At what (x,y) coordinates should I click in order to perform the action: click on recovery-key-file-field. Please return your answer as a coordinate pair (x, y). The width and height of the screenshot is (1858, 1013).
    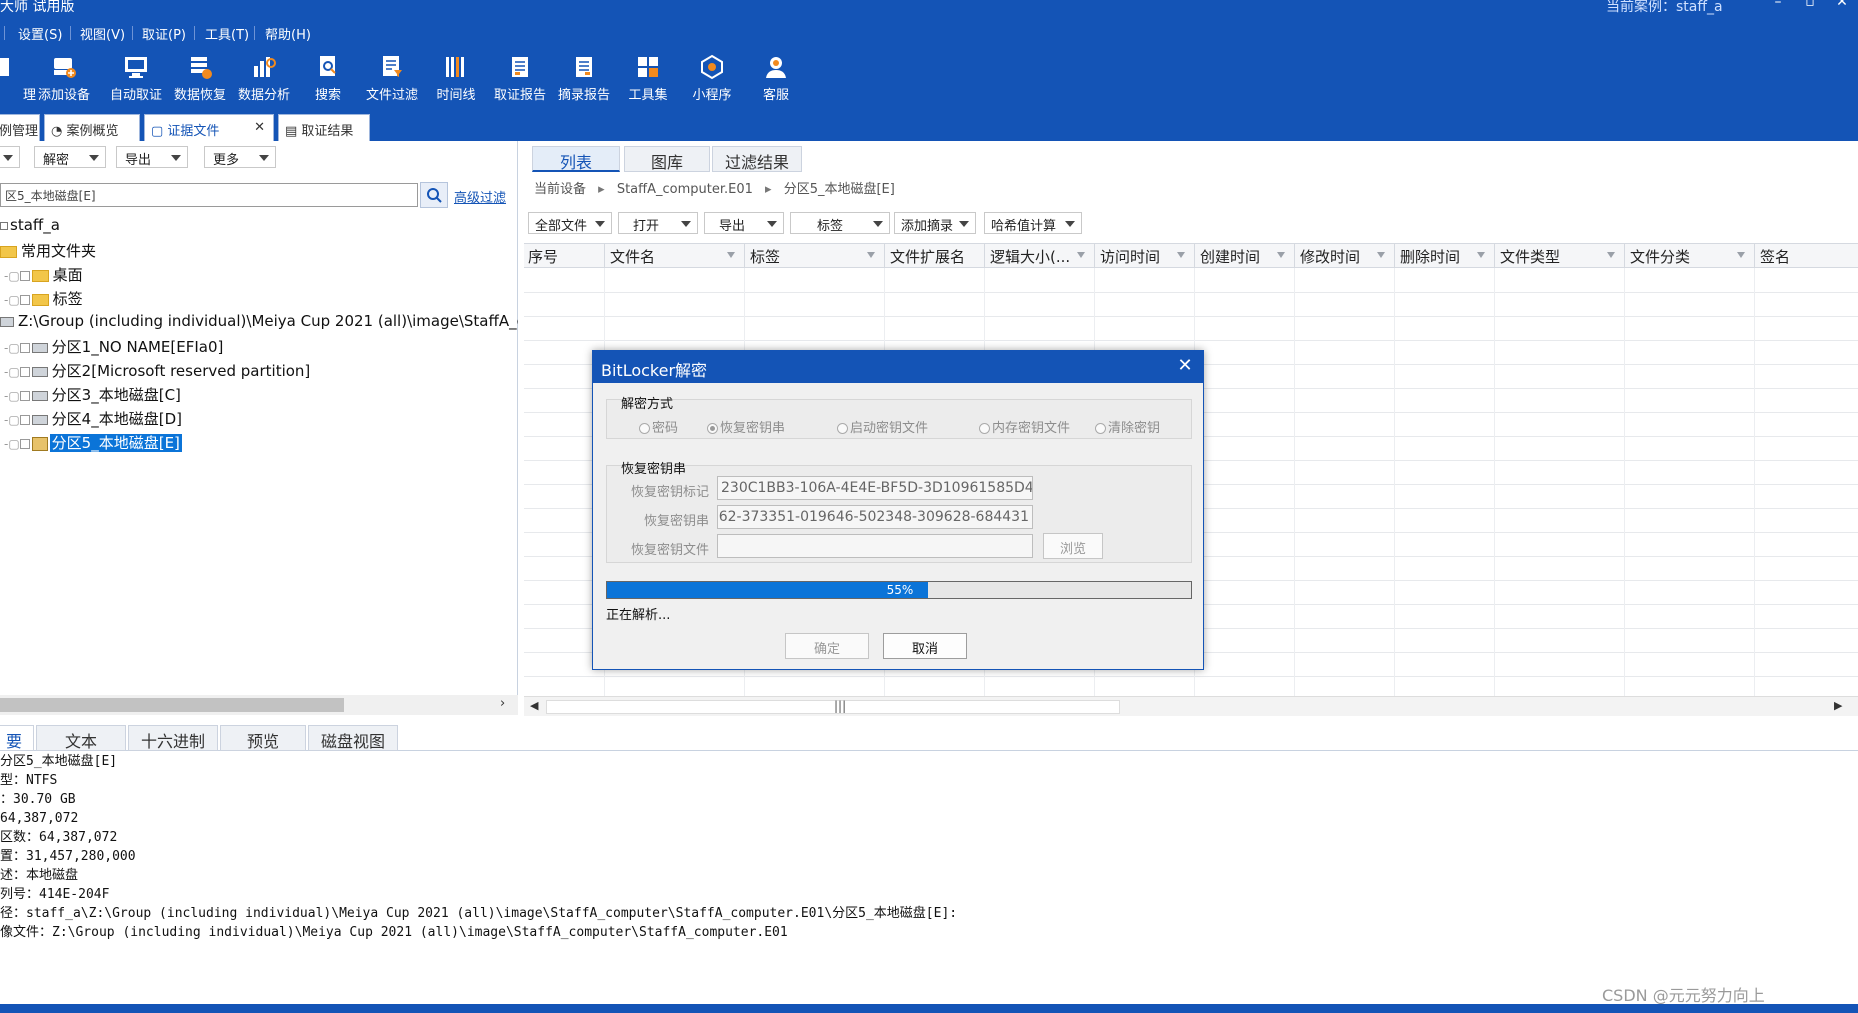
    Looking at the image, I should click on (875, 546).